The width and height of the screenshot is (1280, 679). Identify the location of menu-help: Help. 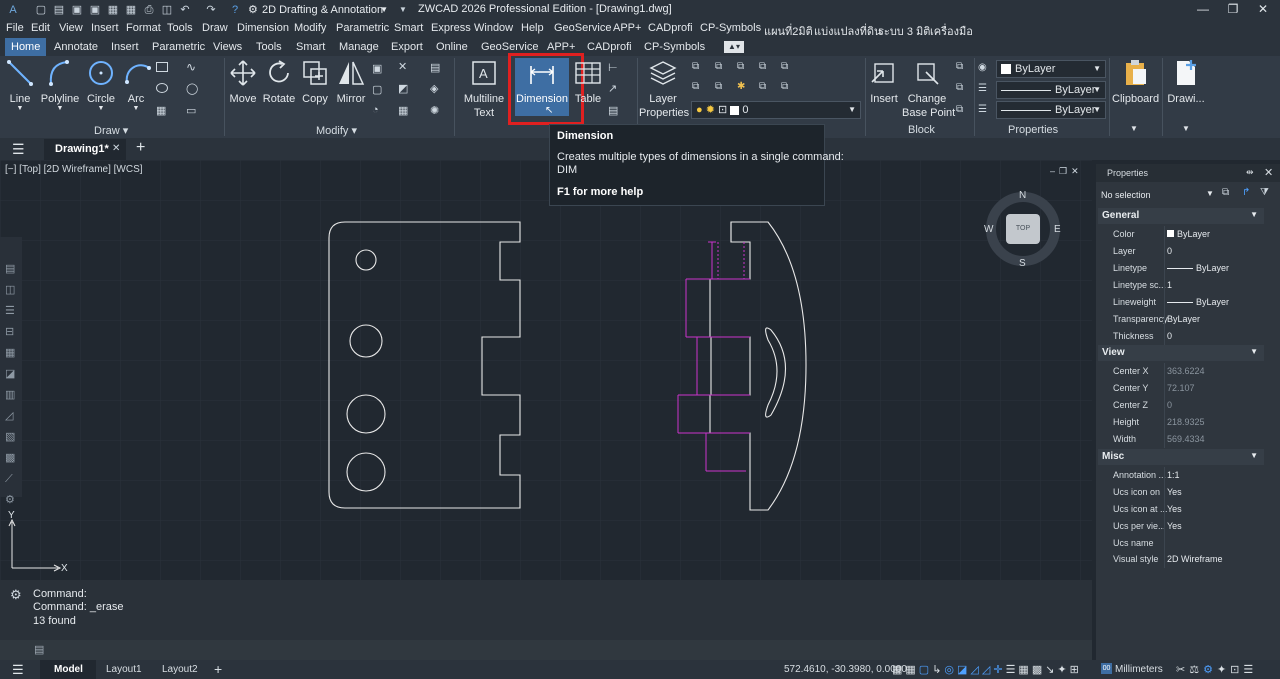
(532, 28).